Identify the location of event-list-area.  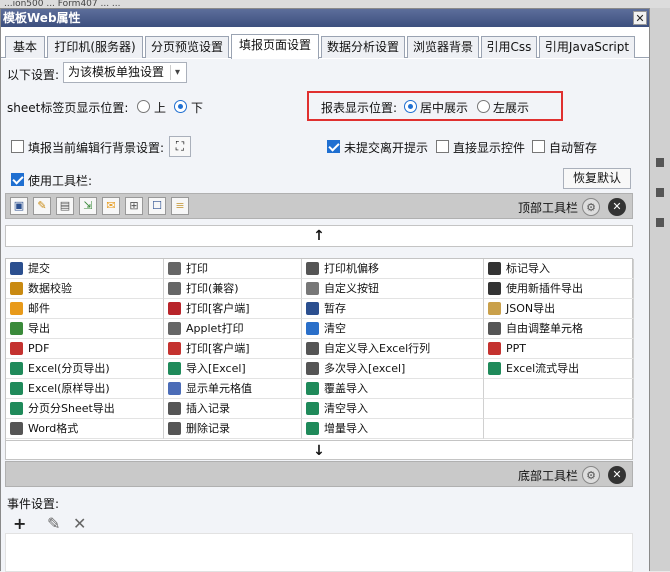
(319, 552).